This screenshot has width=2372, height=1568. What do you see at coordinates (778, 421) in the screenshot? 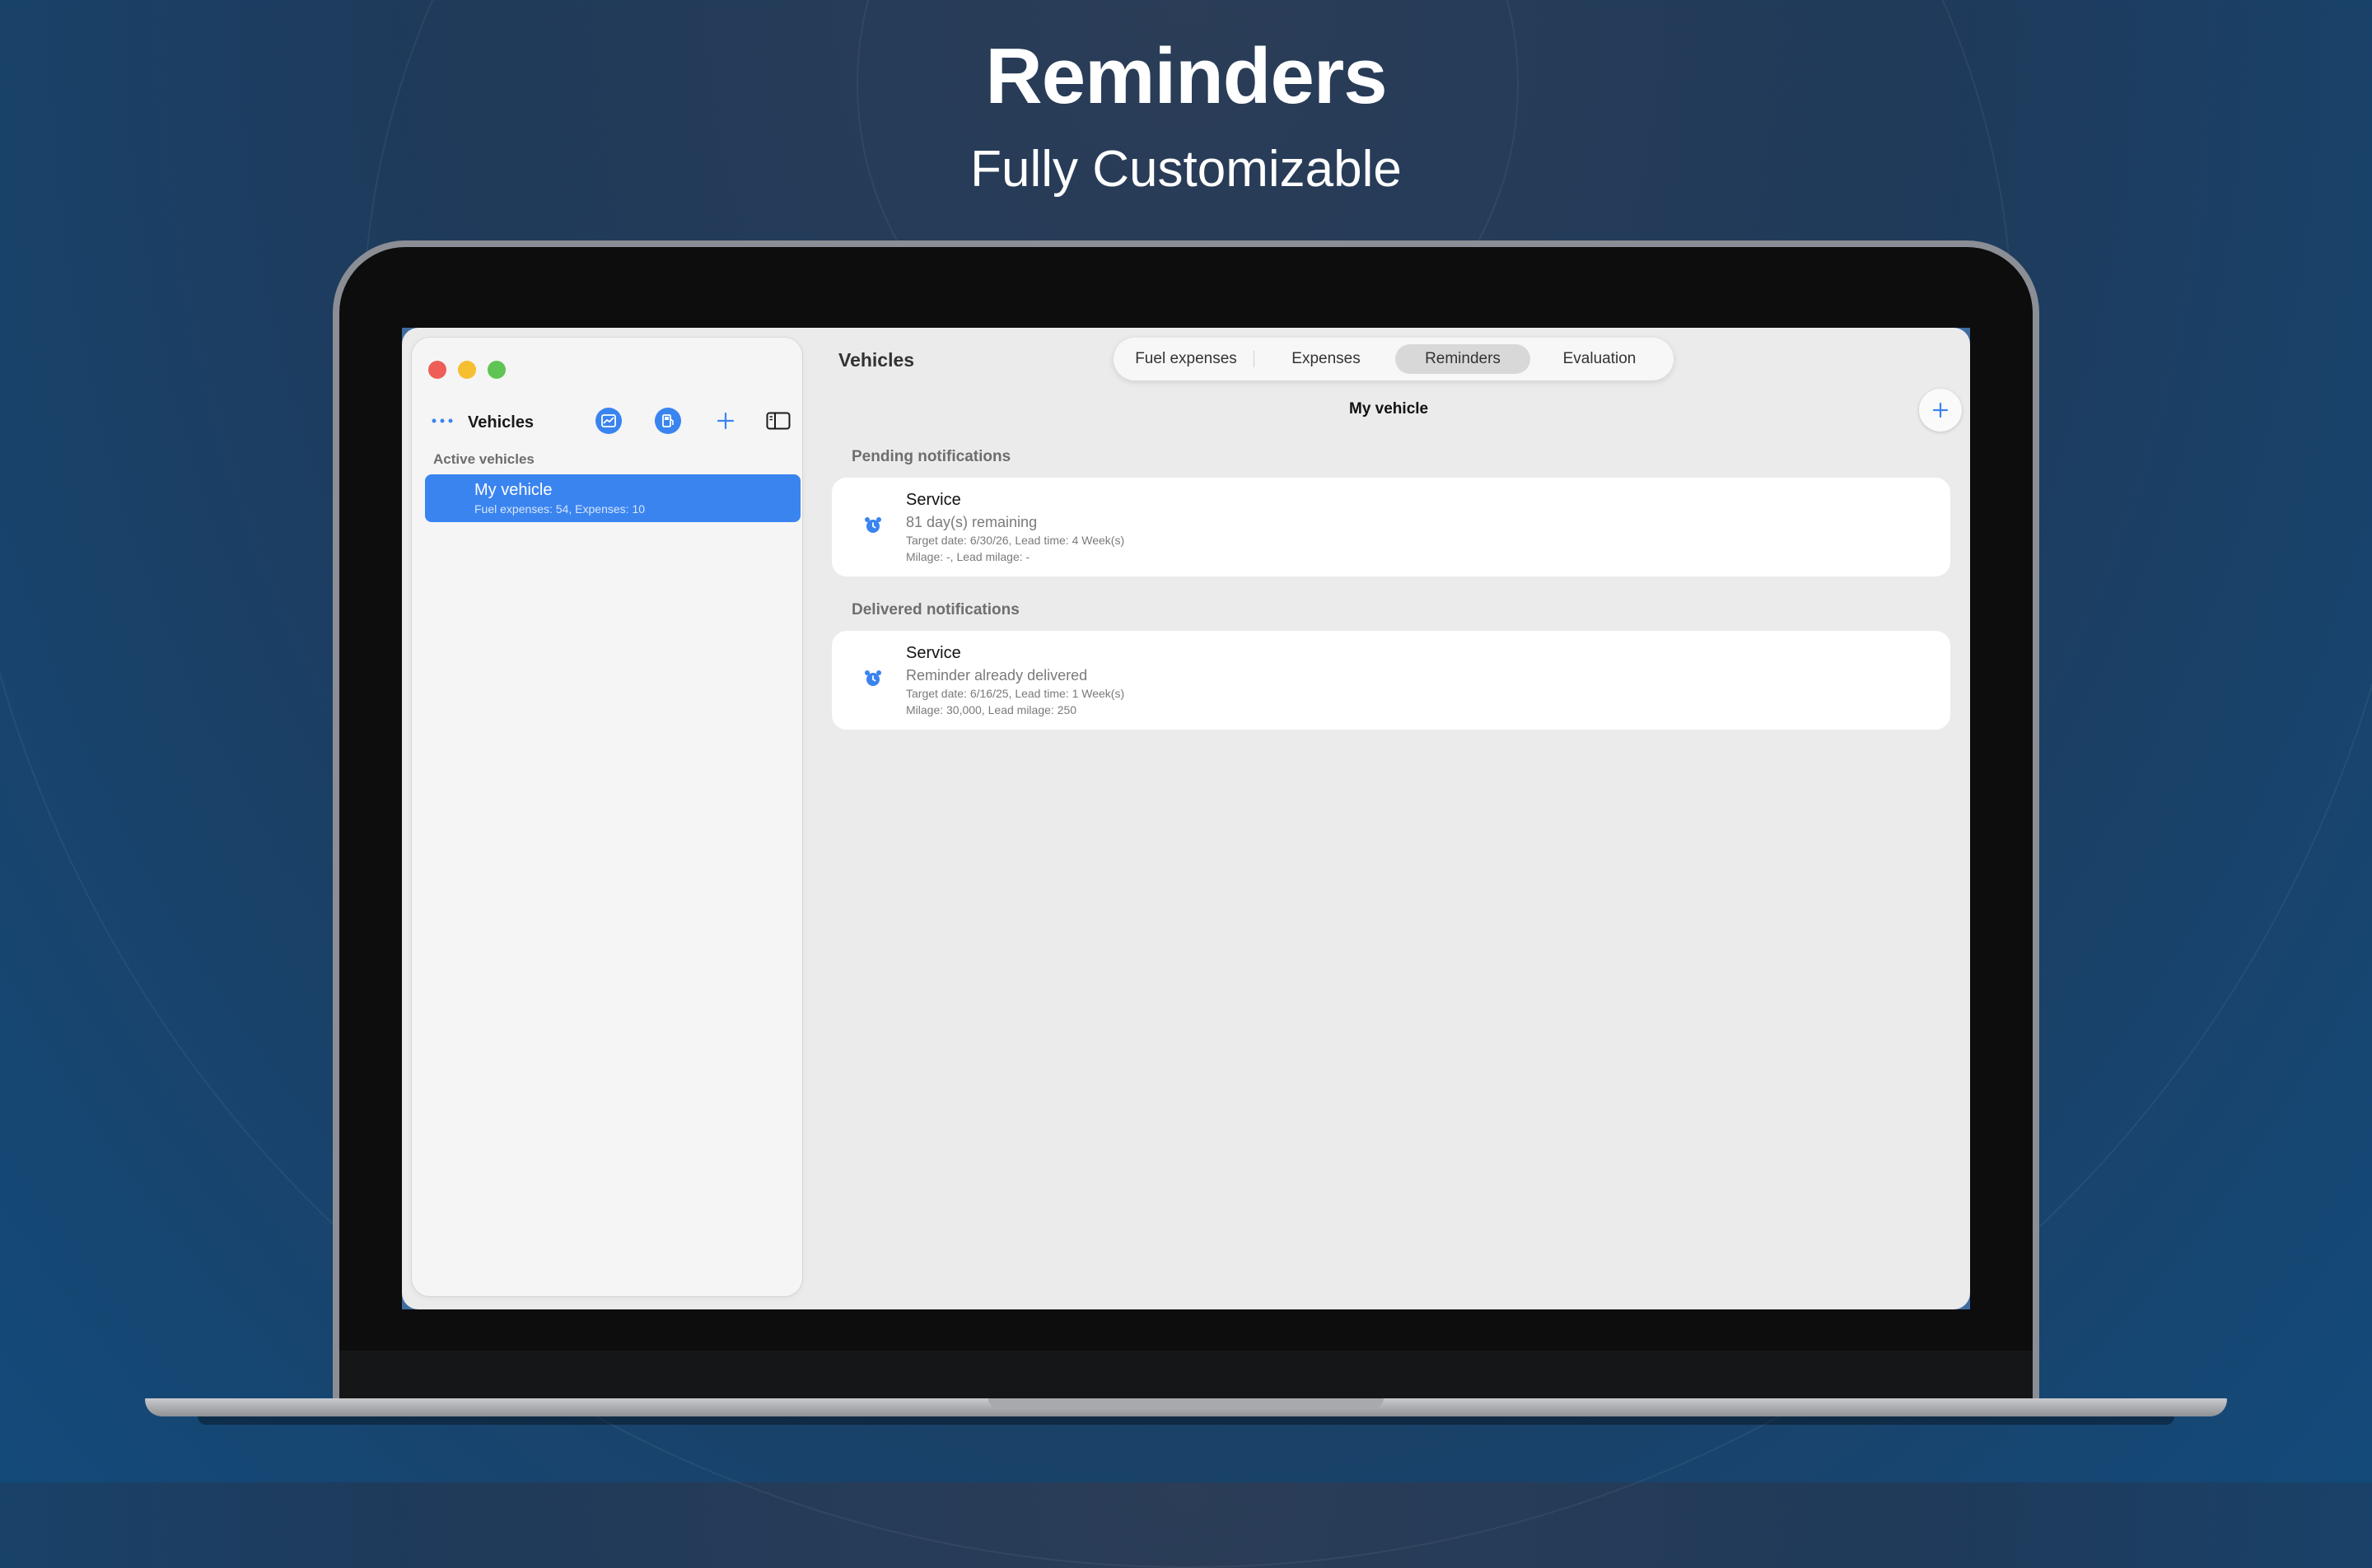
I see `sidebar-toggle-icon` at bounding box center [778, 421].